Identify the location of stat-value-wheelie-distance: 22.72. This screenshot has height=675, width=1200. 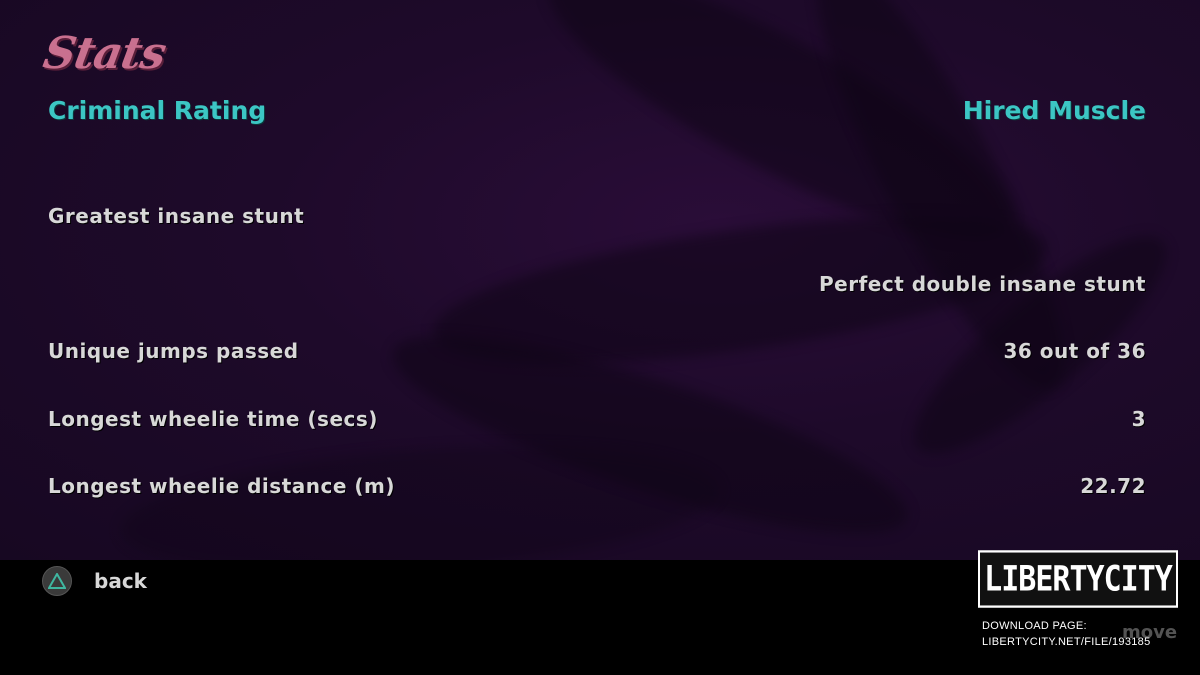
(1113, 486).